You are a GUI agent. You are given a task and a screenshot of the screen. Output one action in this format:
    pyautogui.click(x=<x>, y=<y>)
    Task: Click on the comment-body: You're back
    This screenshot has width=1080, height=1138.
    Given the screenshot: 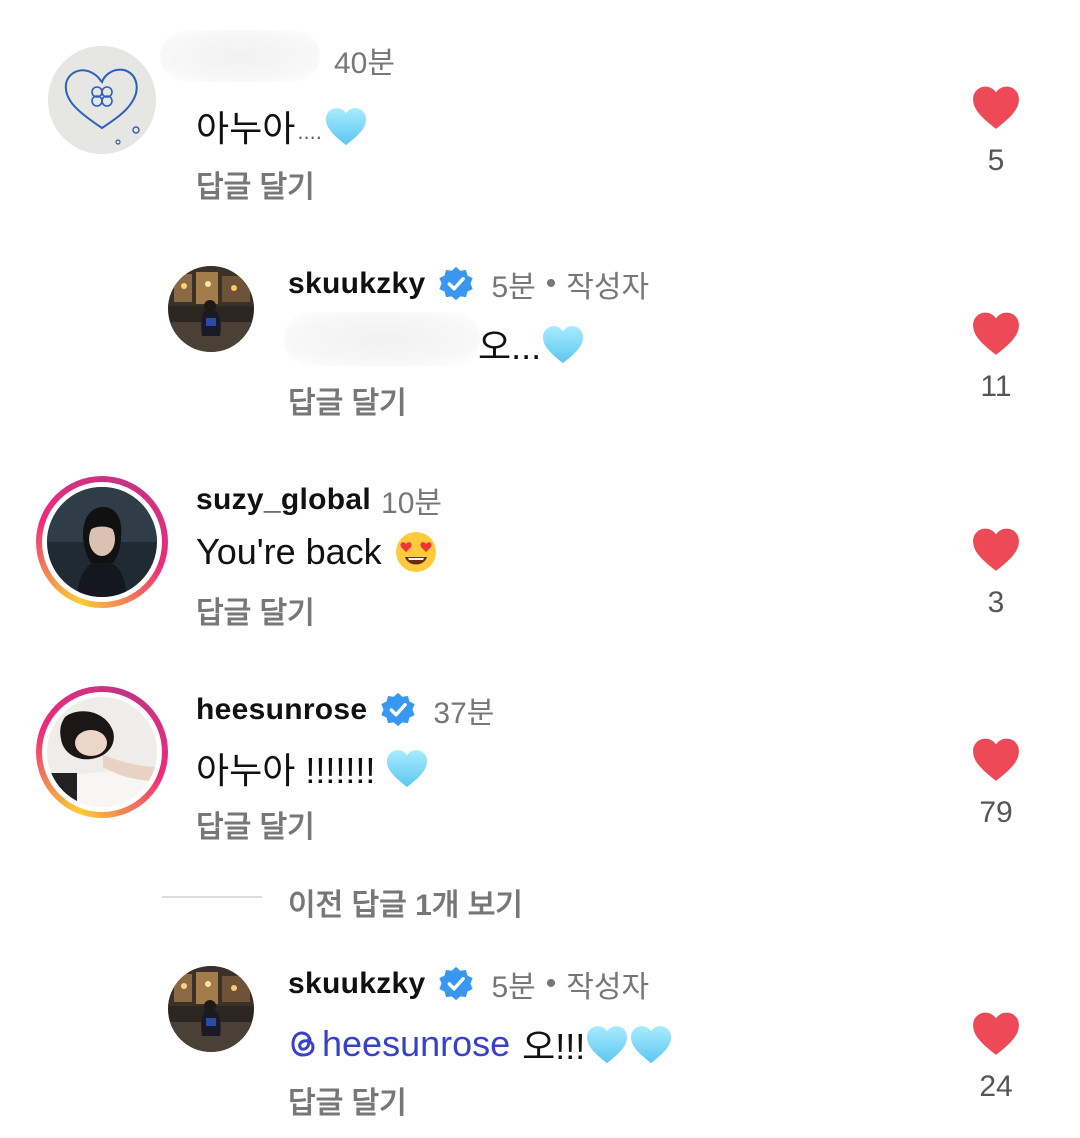 What is the action you would take?
    pyautogui.click(x=289, y=551)
    